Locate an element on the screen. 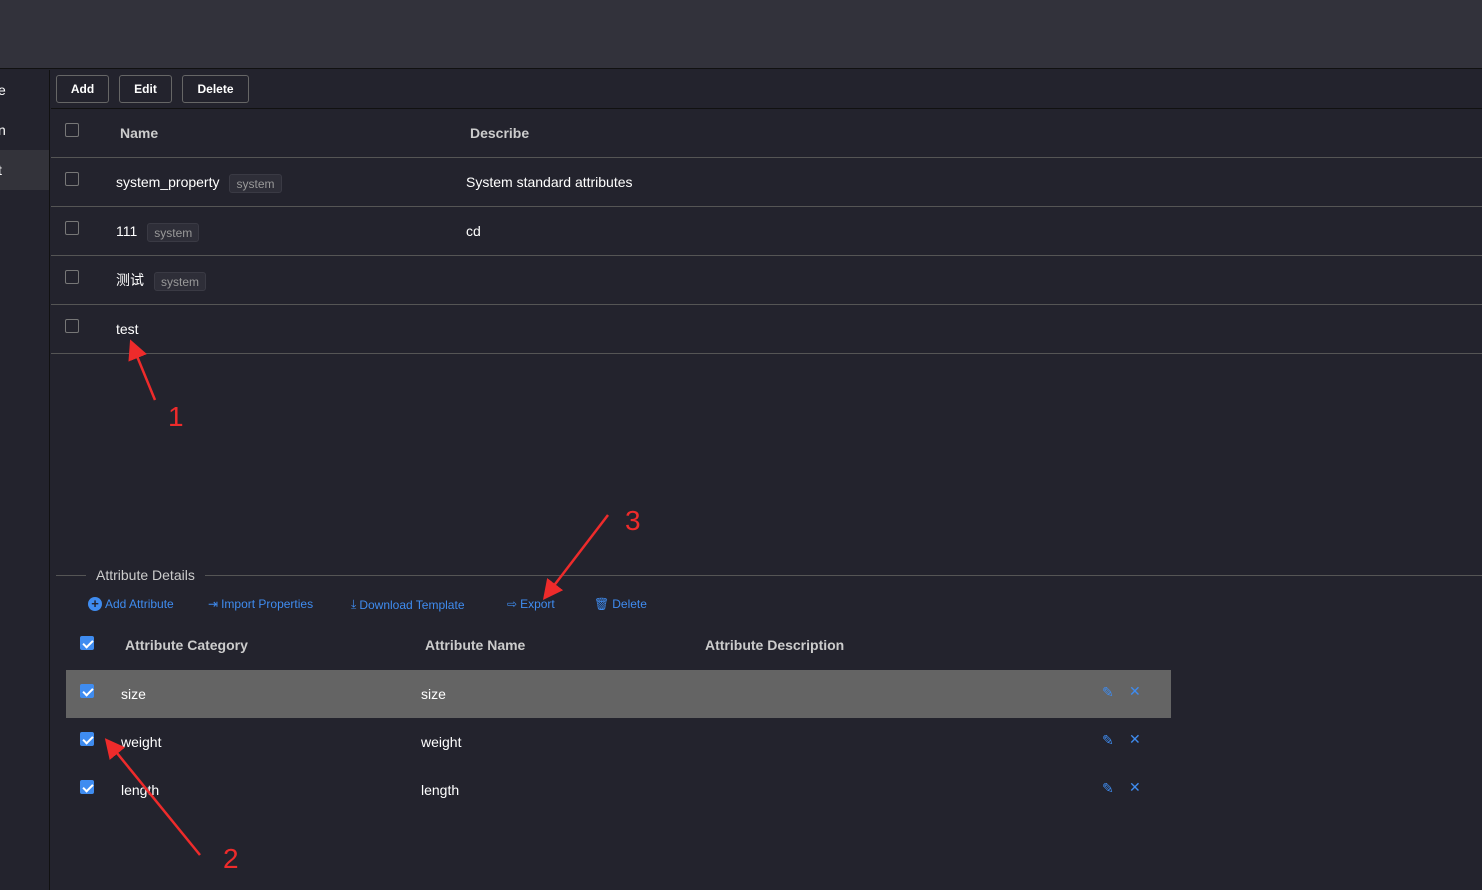 Image resolution: width=1482 pixels, height=890 pixels. import-properties-button: ⇥ Import Properties is located at coordinates (260, 604).